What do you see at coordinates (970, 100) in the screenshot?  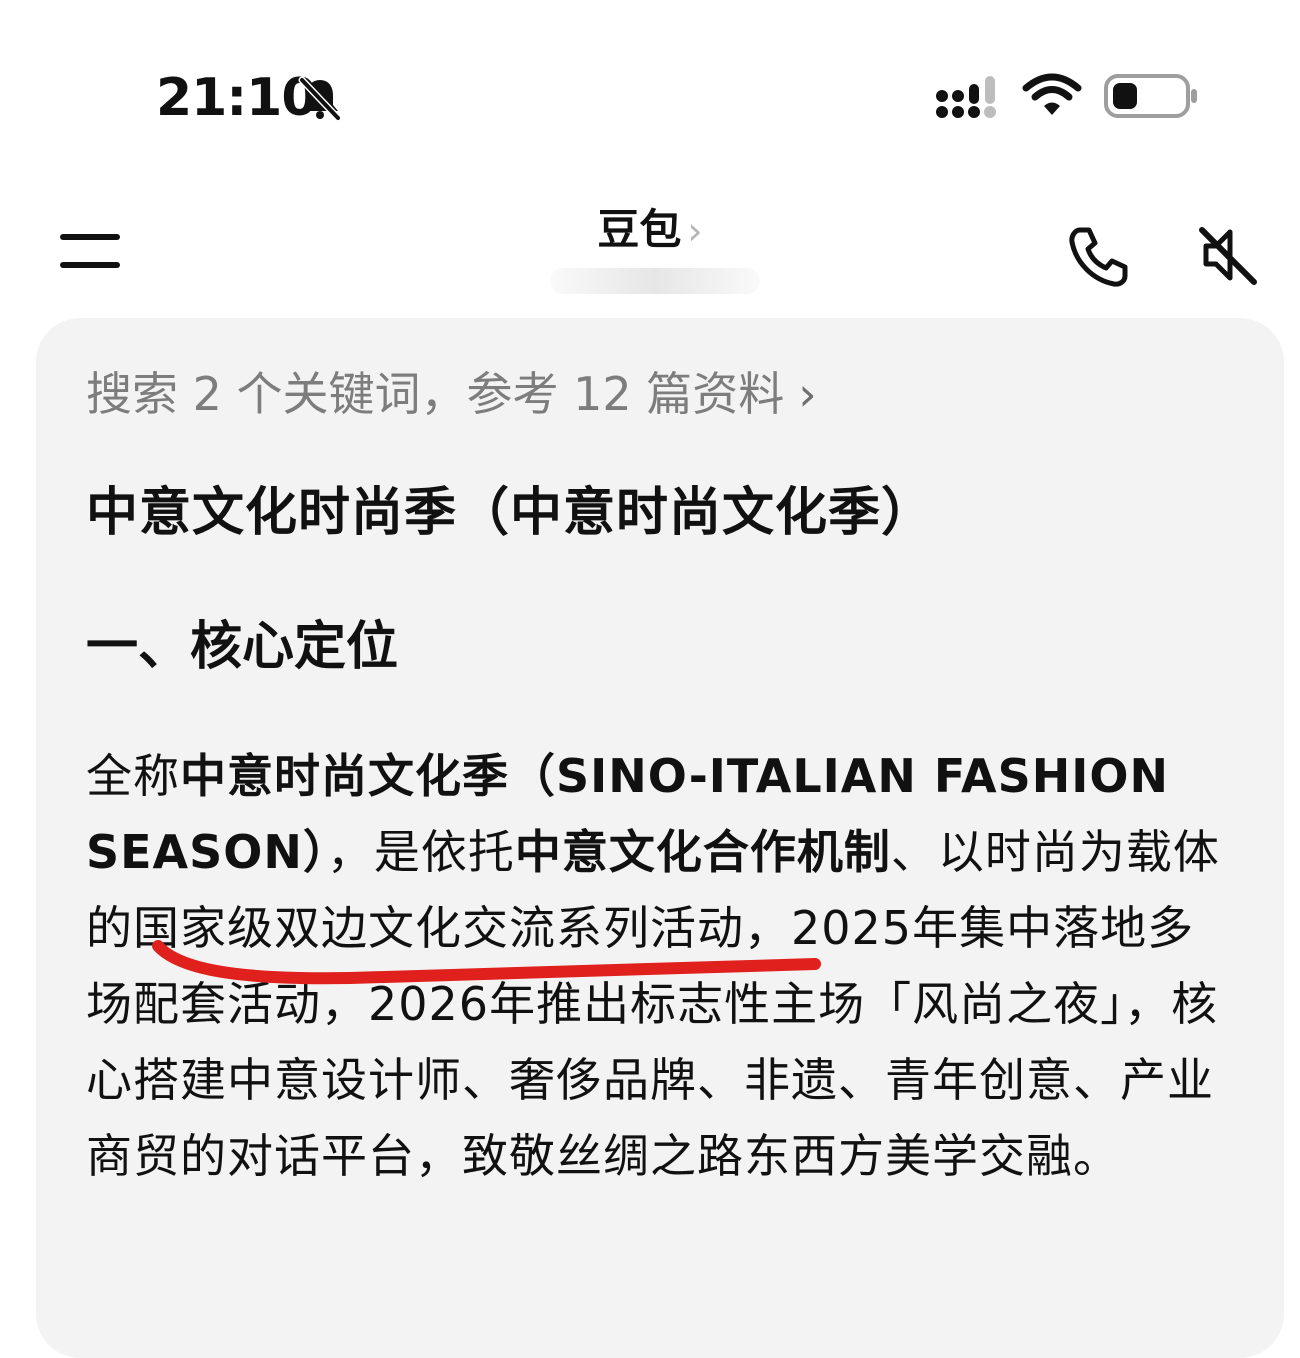 I see `signal-icon` at bounding box center [970, 100].